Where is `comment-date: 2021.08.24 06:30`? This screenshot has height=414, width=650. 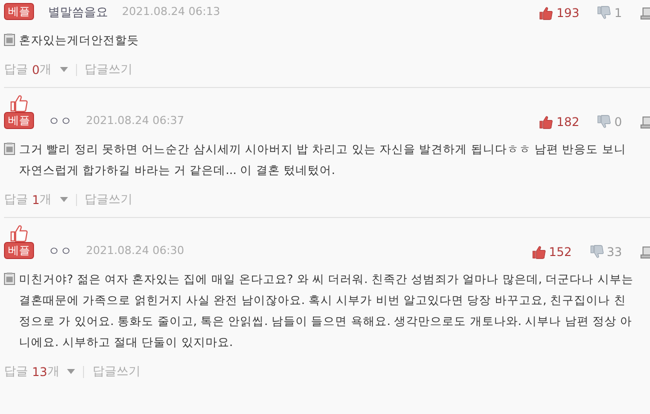 comment-date: 2021.08.24 06:30 is located at coordinates (135, 251).